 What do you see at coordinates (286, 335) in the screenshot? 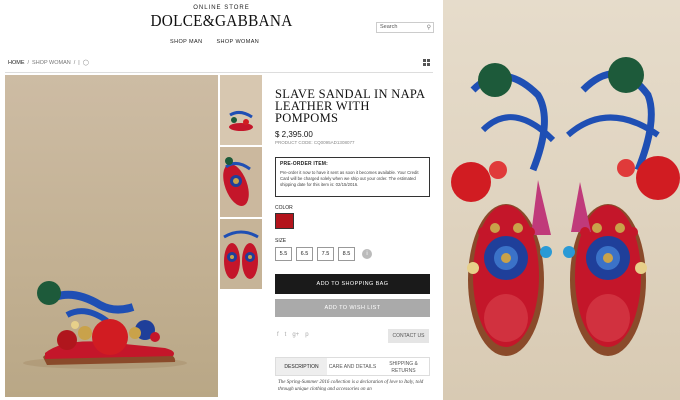
I see `twitter-icon: t` at bounding box center [286, 335].